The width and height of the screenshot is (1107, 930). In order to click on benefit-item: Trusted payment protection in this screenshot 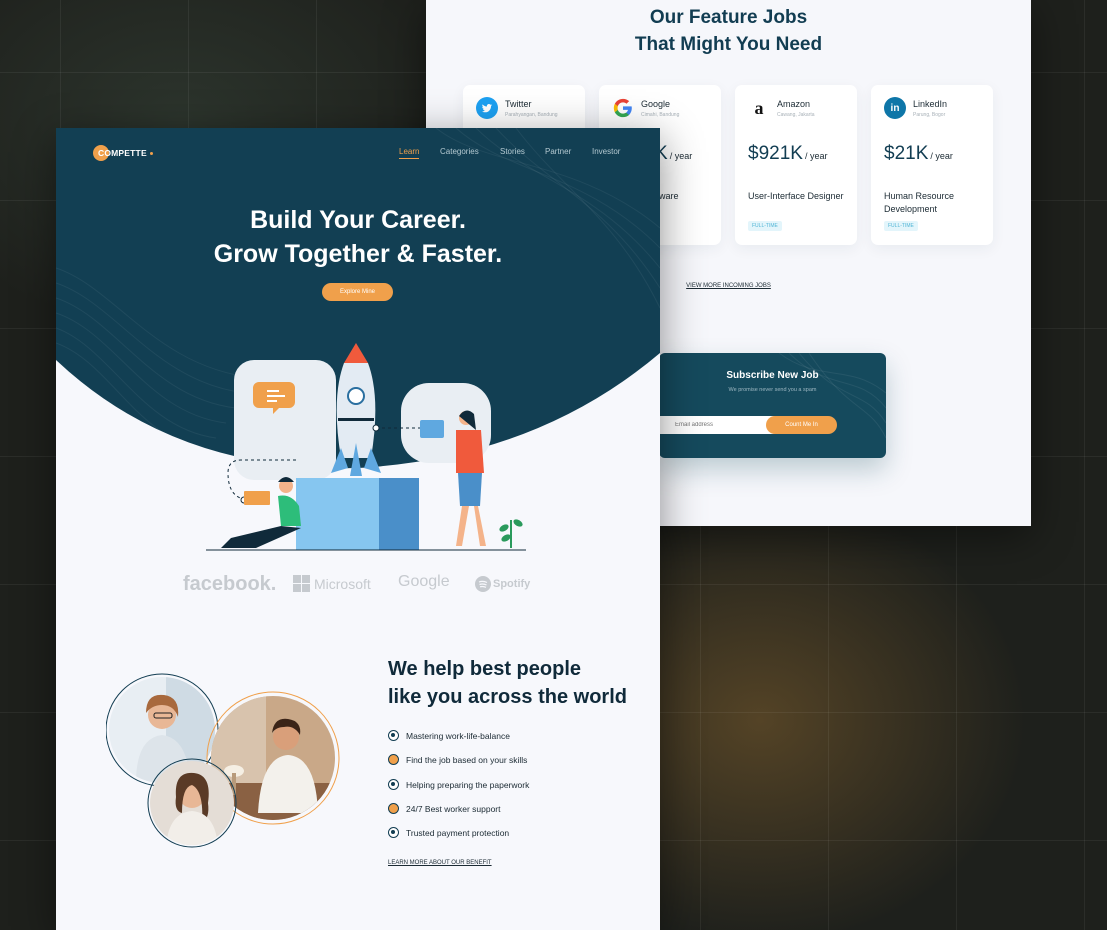, I will do `click(448, 832)`.